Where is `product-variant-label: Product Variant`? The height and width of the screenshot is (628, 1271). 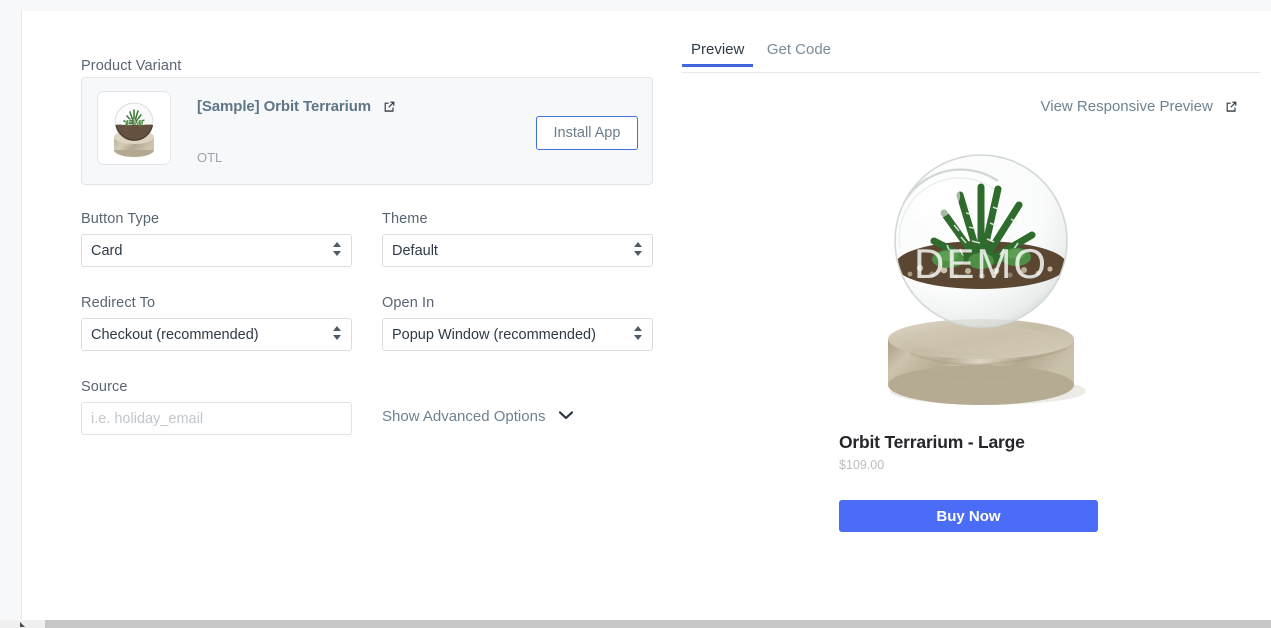
product-variant-label: Product Variant is located at coordinates (131, 66).